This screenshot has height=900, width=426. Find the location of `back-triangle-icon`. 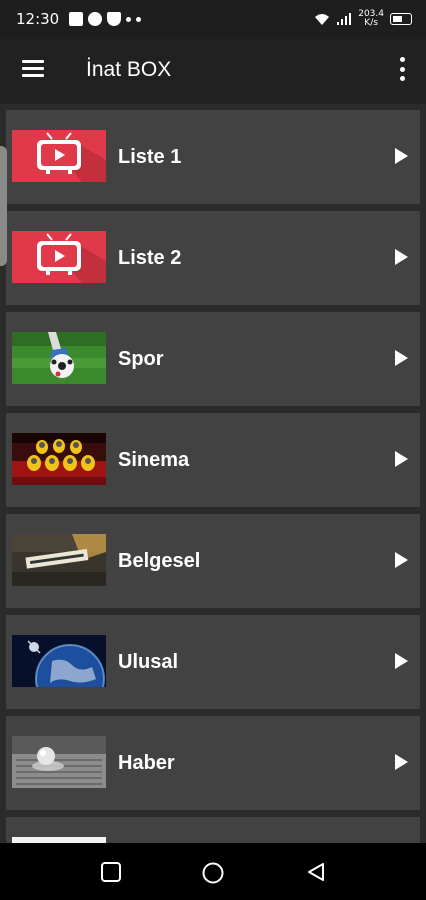

back-triangle-icon is located at coordinates (316, 872).